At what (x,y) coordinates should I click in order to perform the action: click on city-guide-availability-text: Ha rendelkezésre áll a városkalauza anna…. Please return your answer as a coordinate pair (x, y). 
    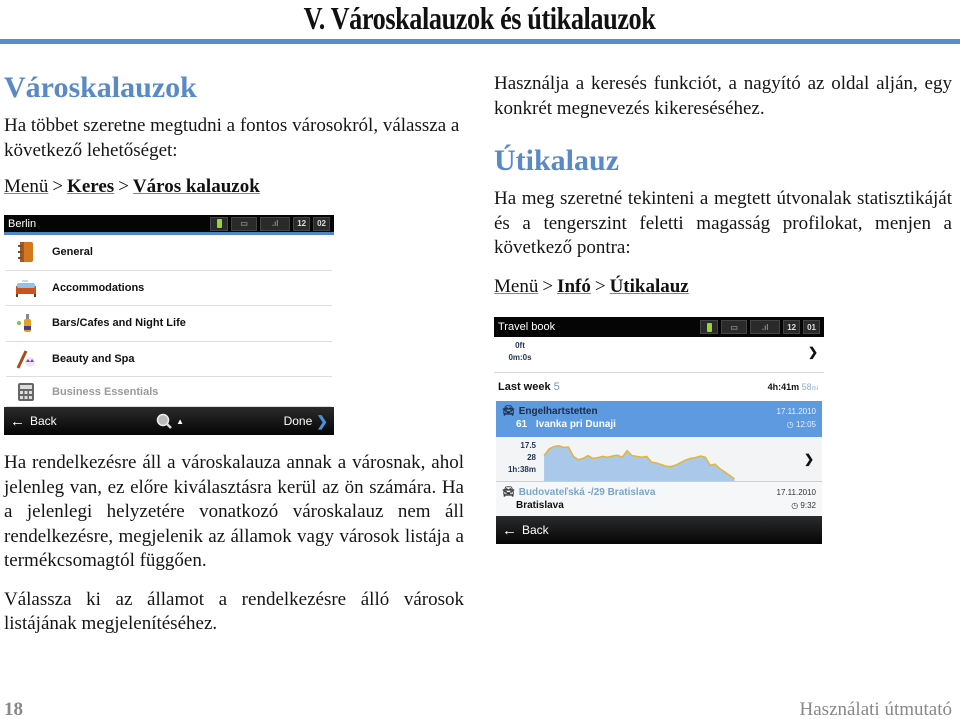
    Looking at the image, I should click on (234, 511).